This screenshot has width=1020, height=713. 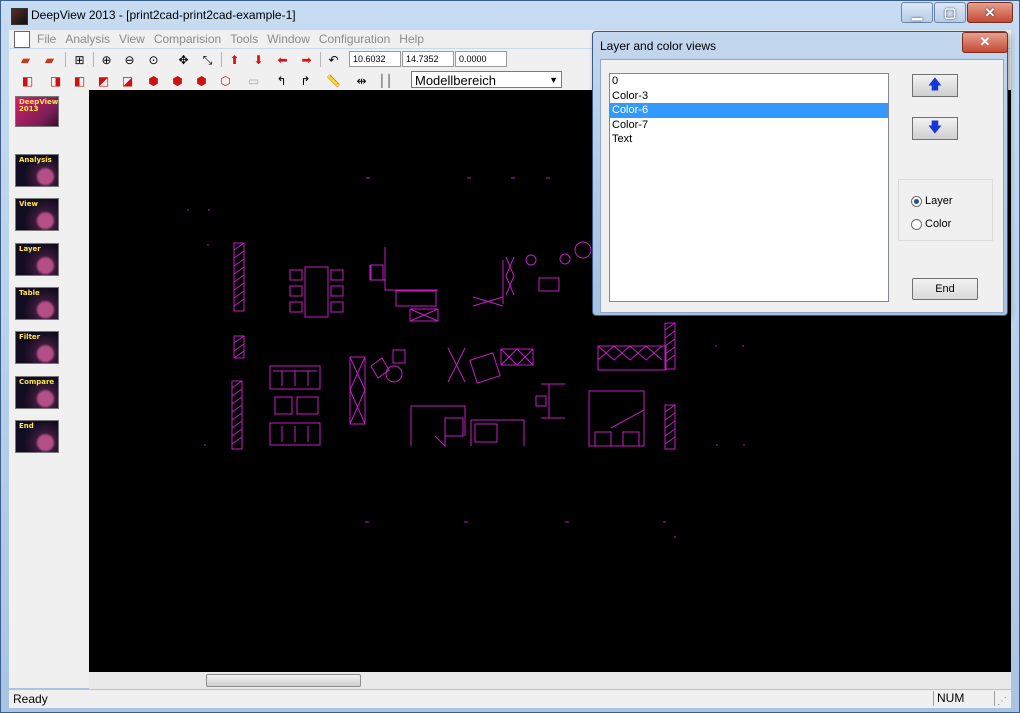 I want to click on move-down-button: 🡇, so click(x=935, y=128).